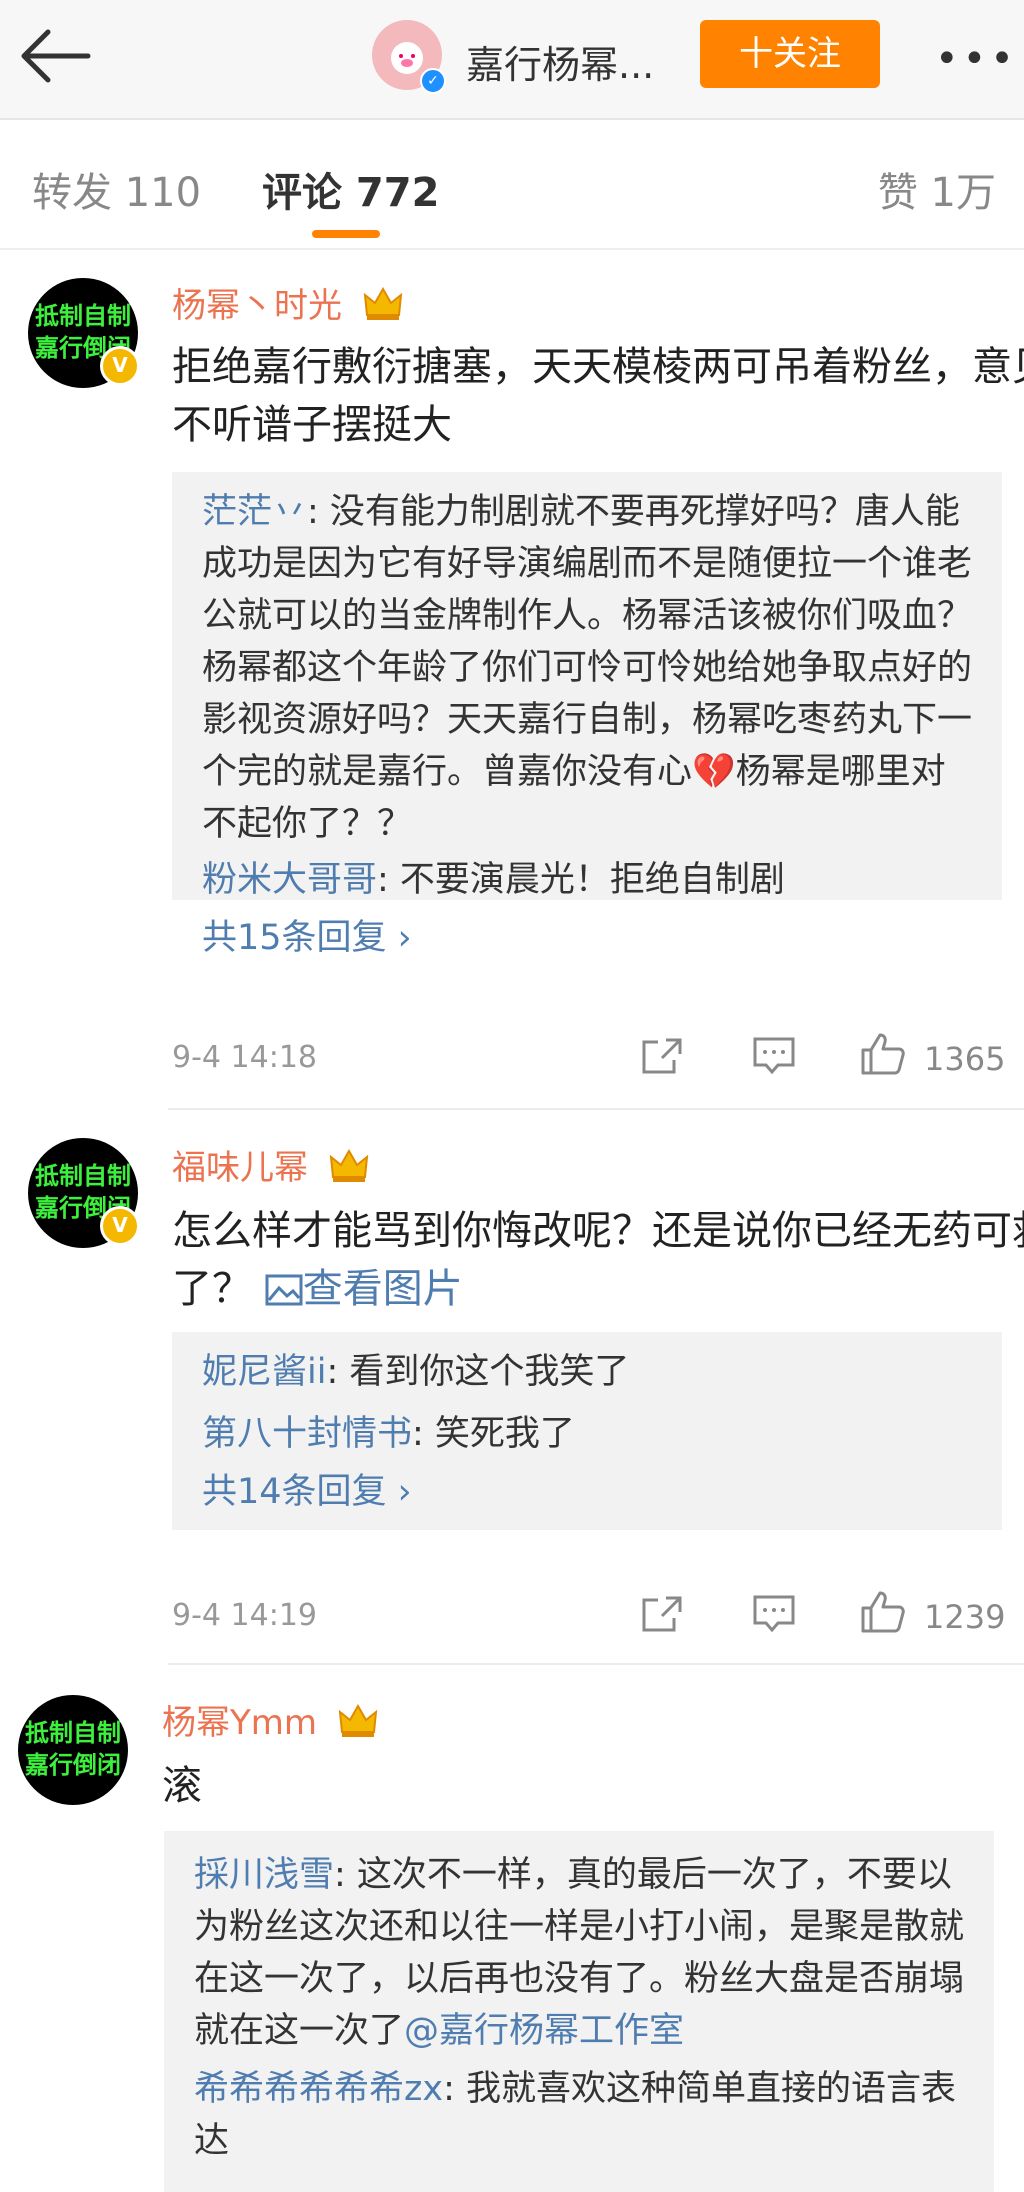 Image resolution: width=1024 pixels, height=2192 pixels. What do you see at coordinates (433, 81) in the screenshot?
I see `verified-badge-icon: ✓` at bounding box center [433, 81].